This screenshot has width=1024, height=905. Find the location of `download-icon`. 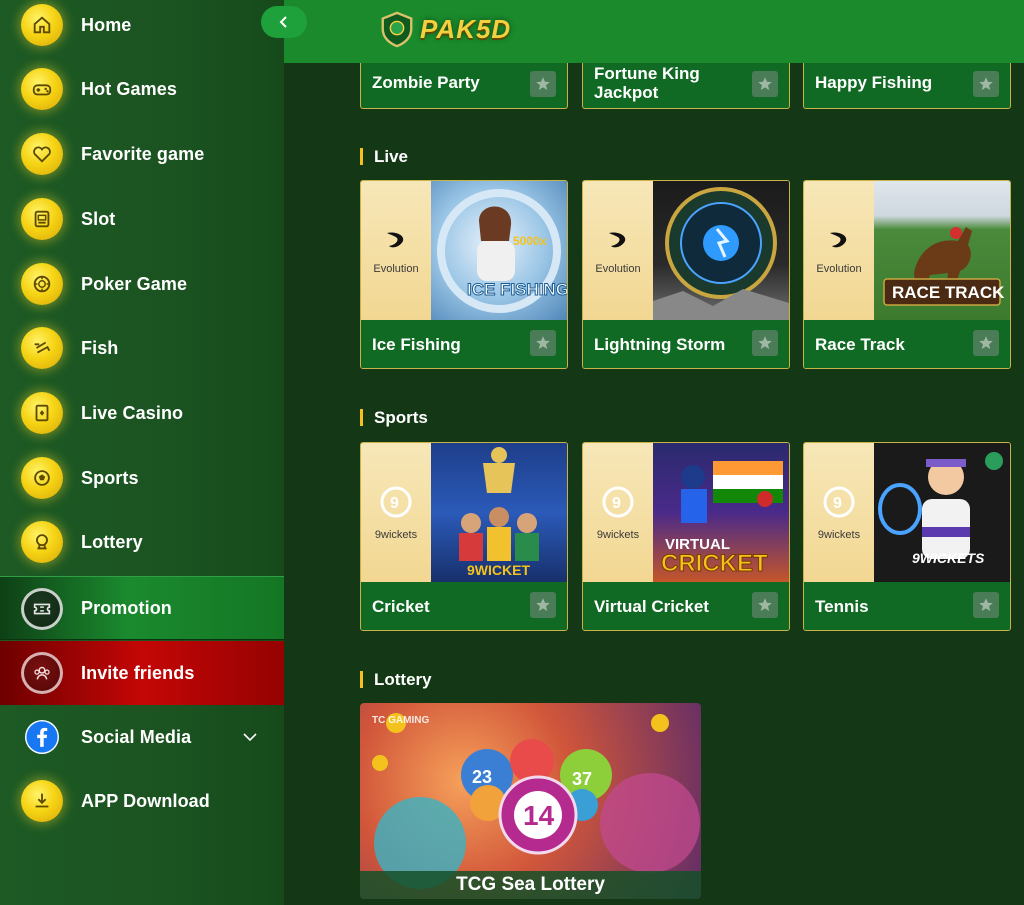

download-icon is located at coordinates (42, 801).